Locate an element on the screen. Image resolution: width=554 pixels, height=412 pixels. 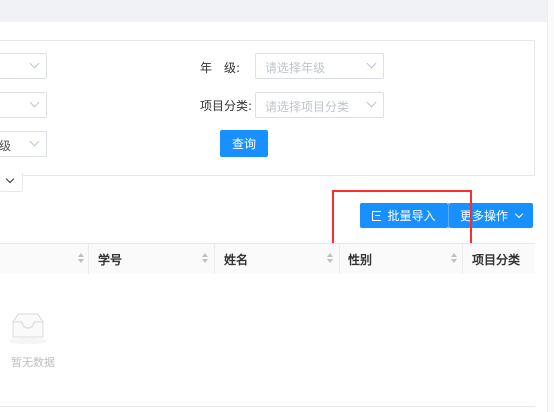
column-student-id: 学号 is located at coordinates (110, 259).